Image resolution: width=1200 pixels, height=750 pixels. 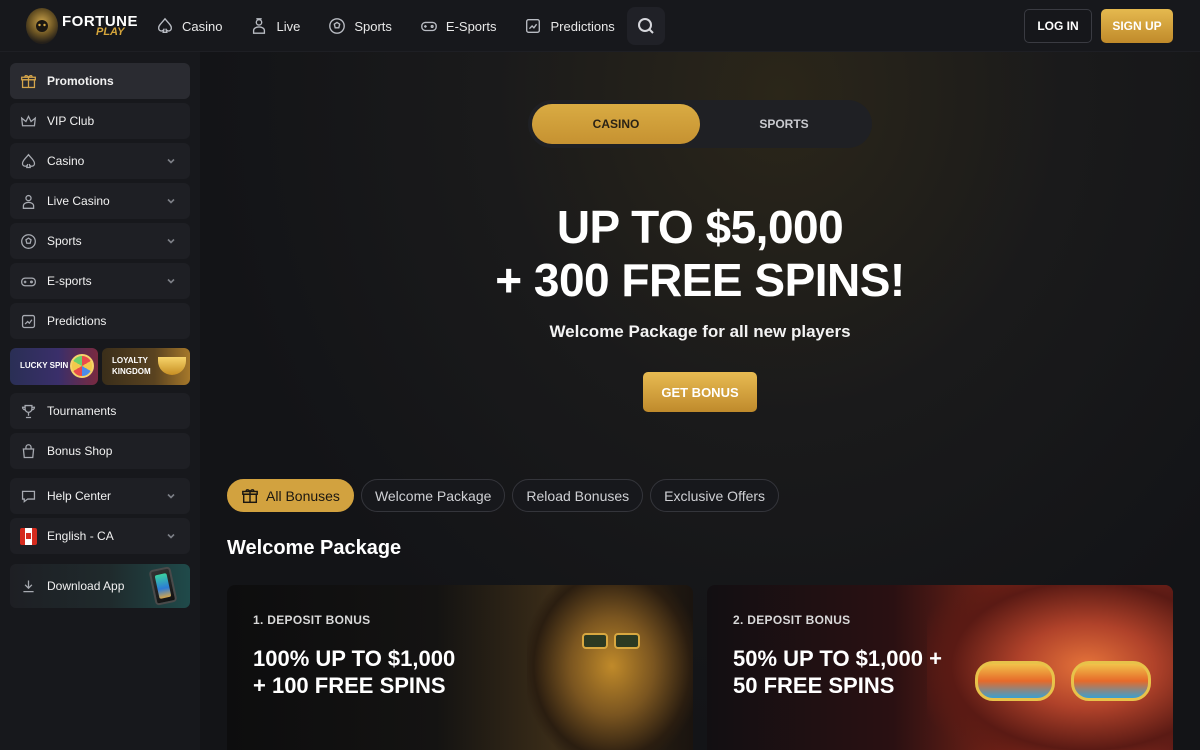 I want to click on sidebar-item-promotions: Promotions, so click(x=100, y=81).